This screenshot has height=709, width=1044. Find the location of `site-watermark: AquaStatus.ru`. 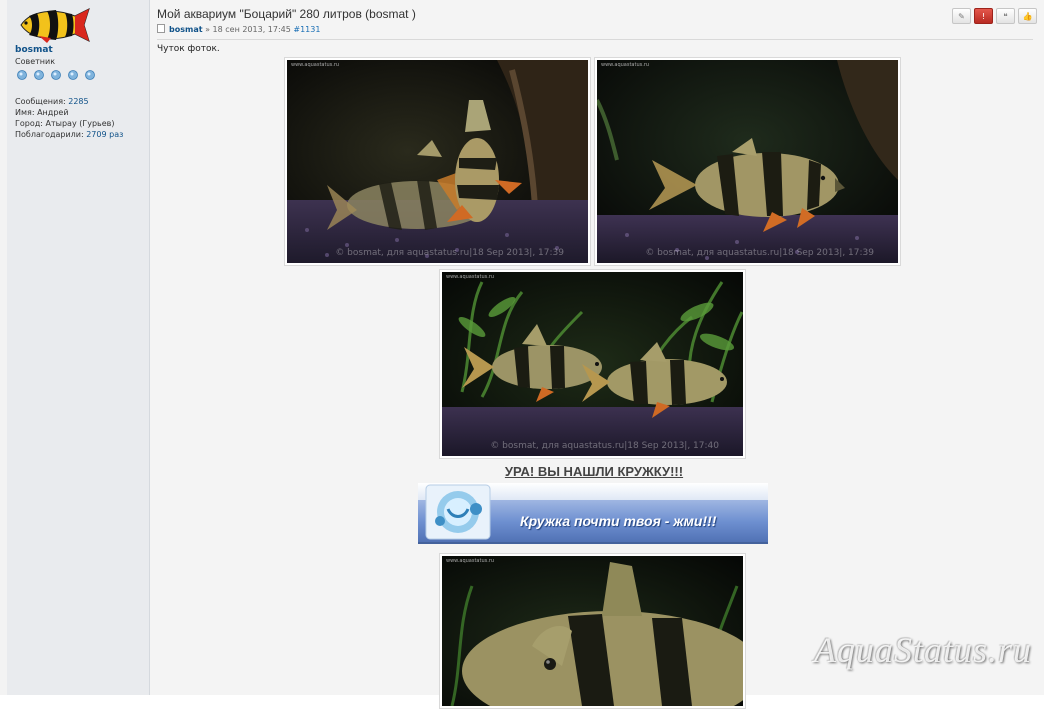

site-watermark: AquaStatus.ru is located at coordinates (922, 650).